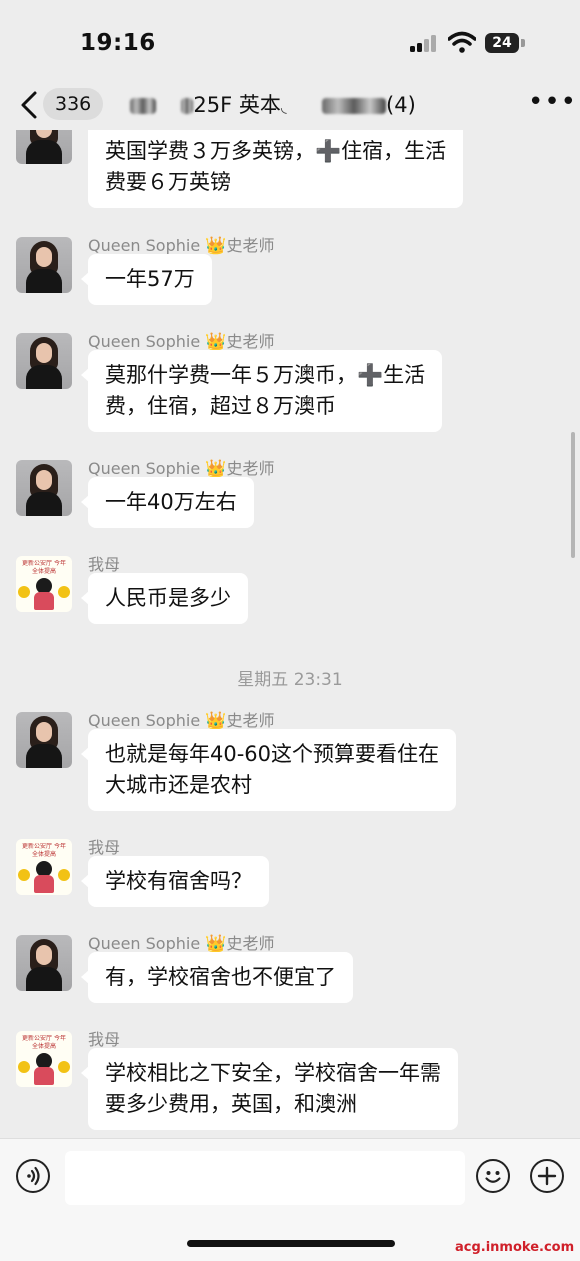 The height and width of the screenshot is (1261, 580). Describe the element at coordinates (273, 1073) in the screenshot. I see `message-text: 学校相比之下安全，学校宿舍一年需` at that location.